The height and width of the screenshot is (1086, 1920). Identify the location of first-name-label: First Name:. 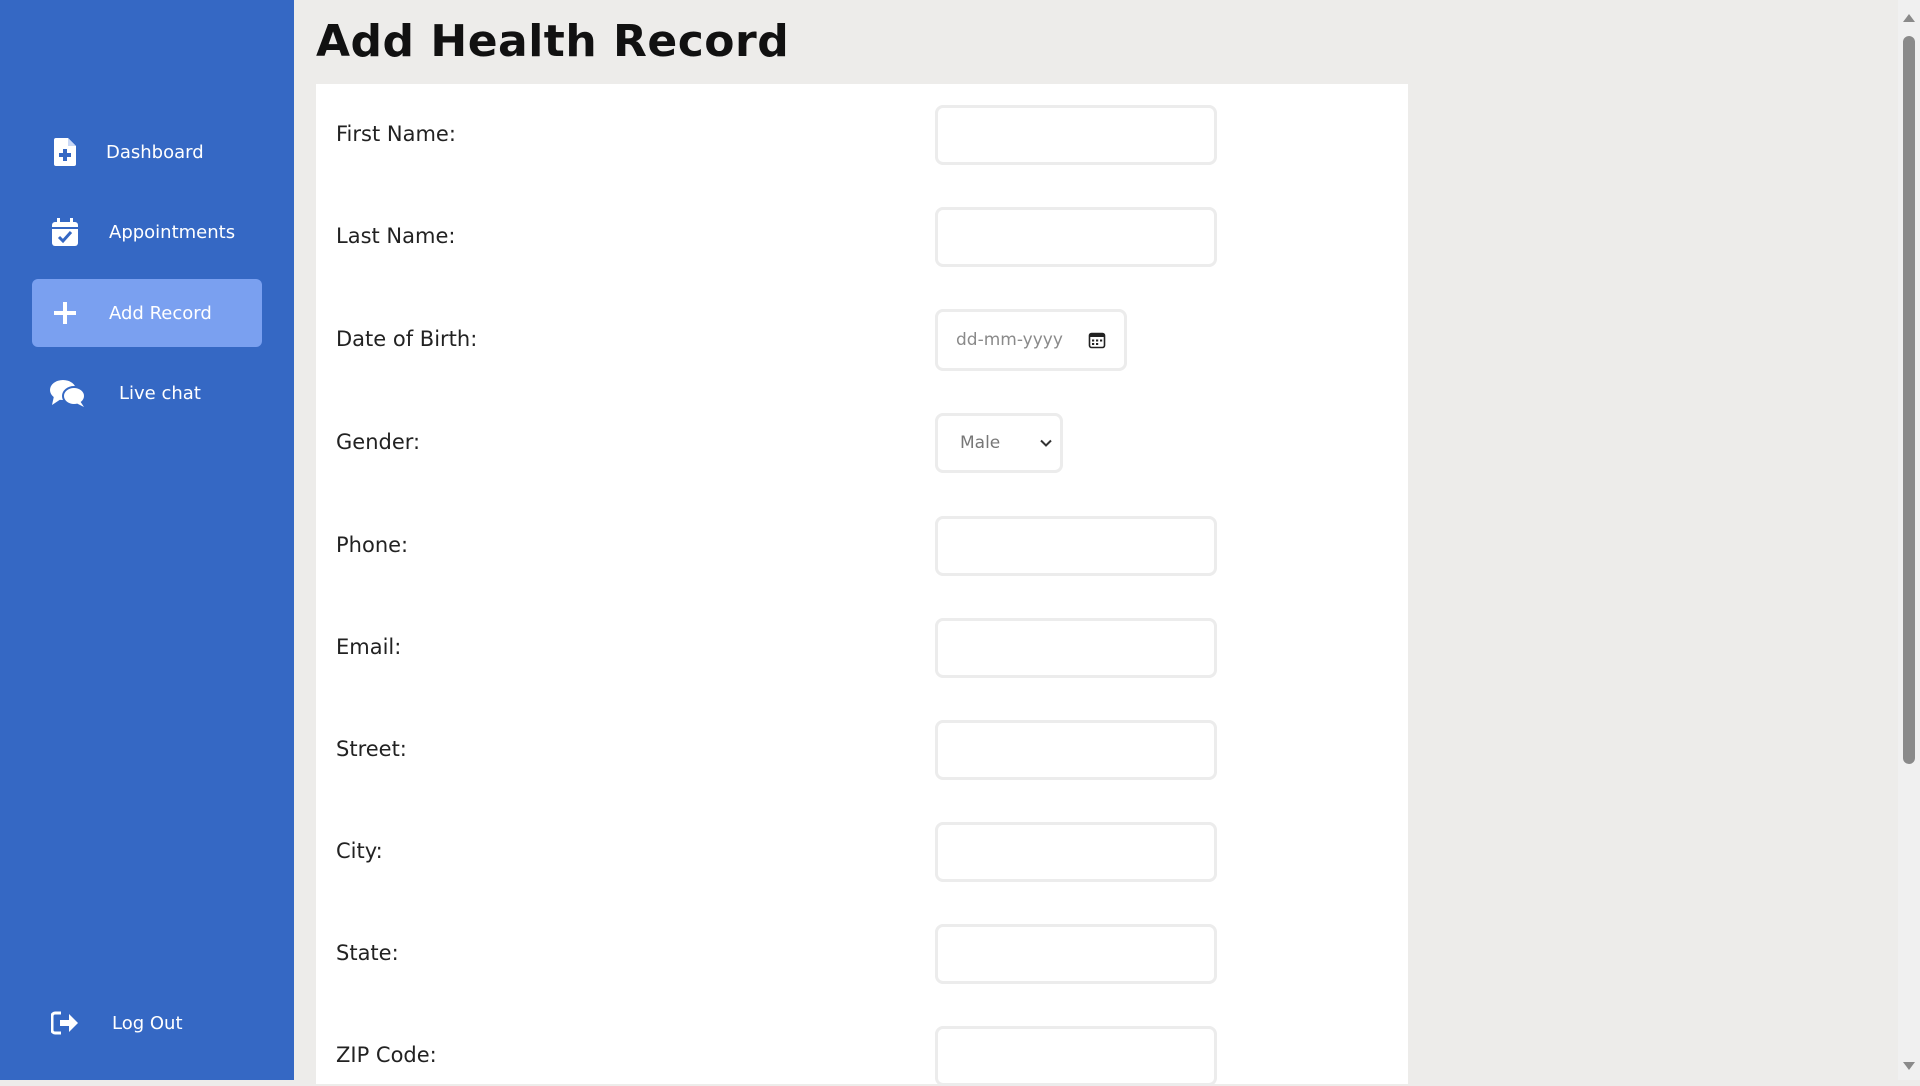
(396, 134).